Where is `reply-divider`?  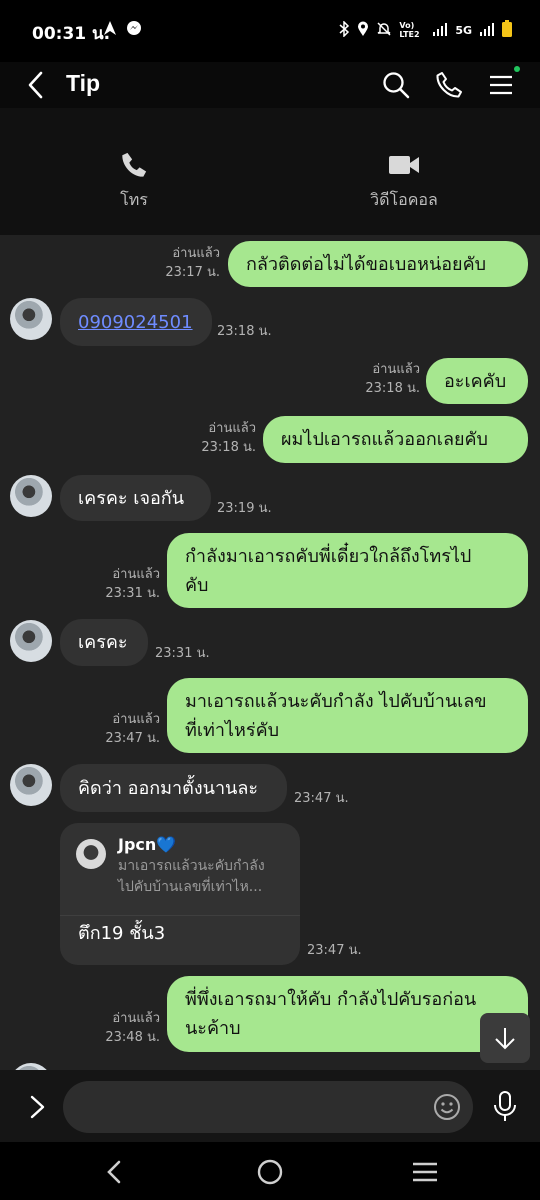 reply-divider is located at coordinates (180, 915).